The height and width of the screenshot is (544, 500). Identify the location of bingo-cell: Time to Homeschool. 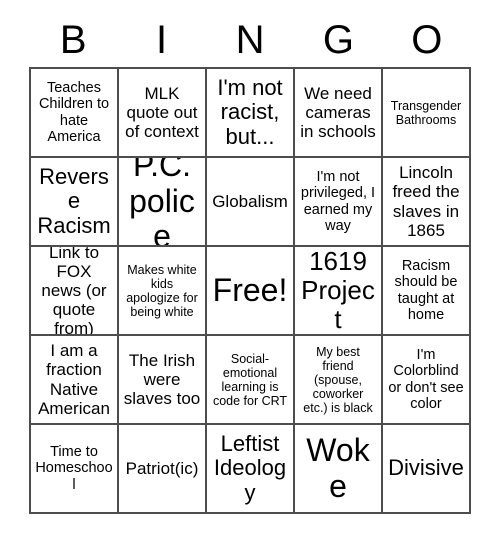
(75, 469).